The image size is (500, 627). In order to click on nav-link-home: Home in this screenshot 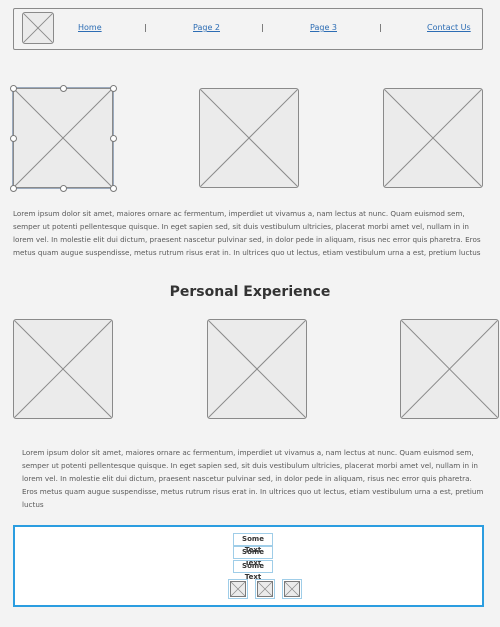, I will do `click(90, 28)`.